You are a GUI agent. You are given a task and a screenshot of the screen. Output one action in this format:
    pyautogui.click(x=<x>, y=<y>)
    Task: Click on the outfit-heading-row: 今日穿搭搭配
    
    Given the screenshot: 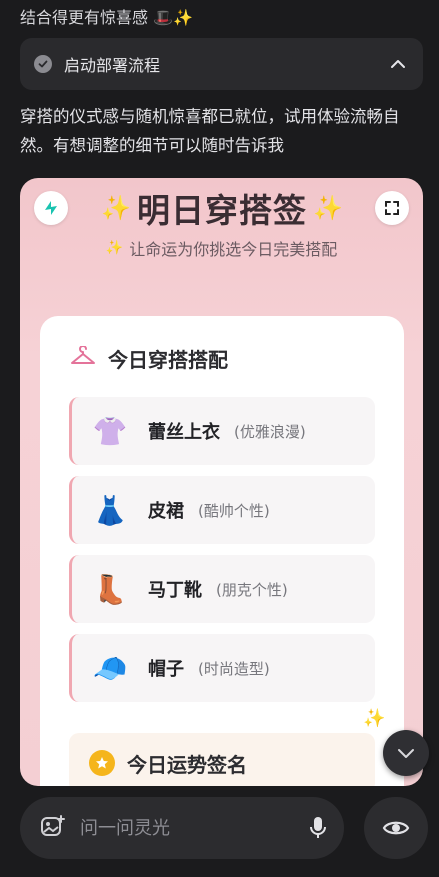 What is the action you would take?
    pyautogui.click(x=149, y=358)
    